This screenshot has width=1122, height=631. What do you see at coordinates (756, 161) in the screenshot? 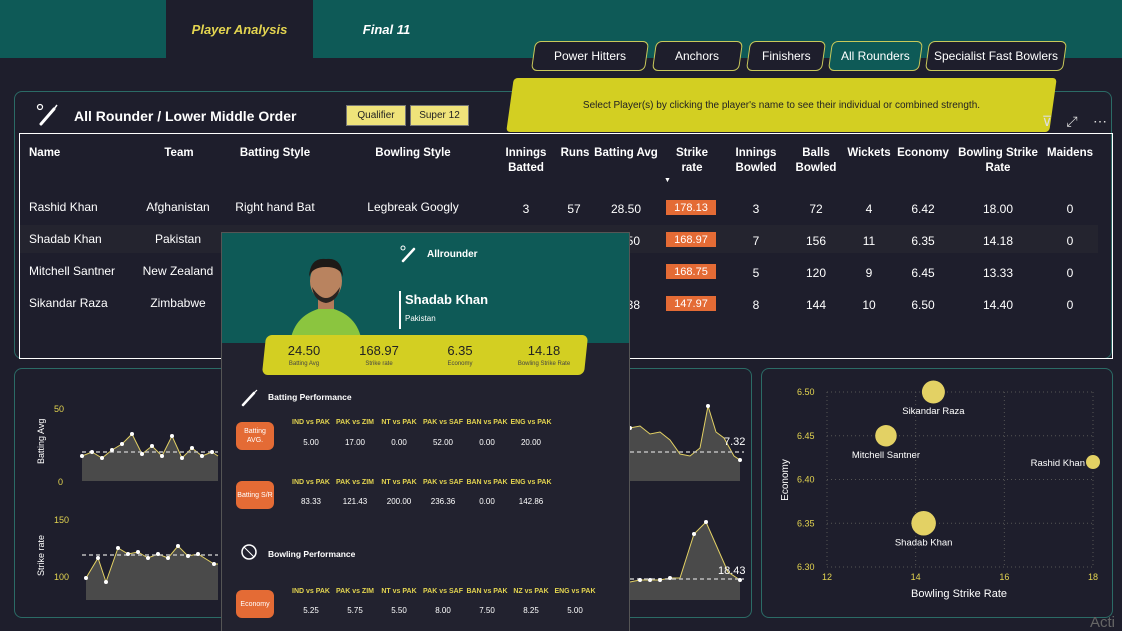
I see `header-innings-bowled: Innings Bowled` at bounding box center [756, 161].